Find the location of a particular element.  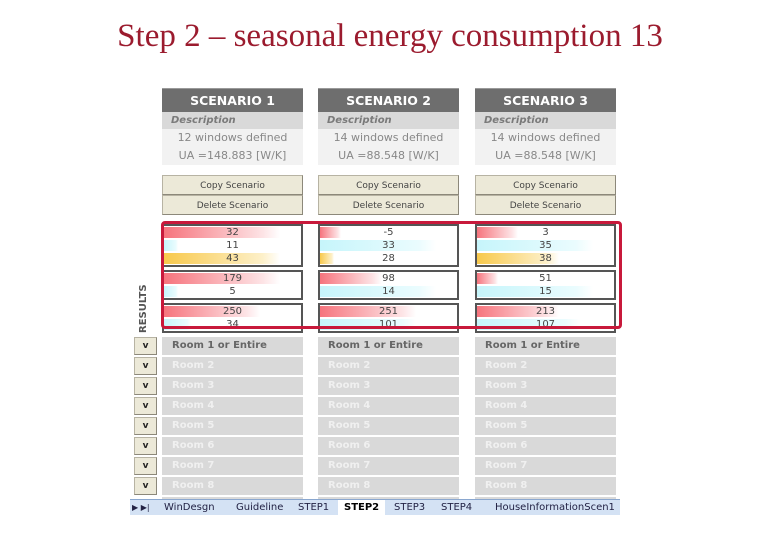

result-cell: 179 is located at coordinates (232, 278).